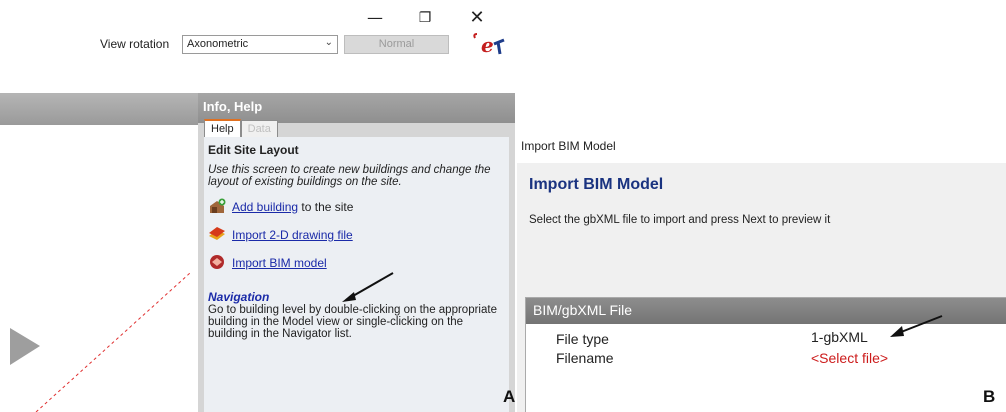 Image resolution: width=1006 pixels, height=412 pixels. What do you see at coordinates (253, 150) in the screenshot?
I see `help-title: Edit Site Layout` at bounding box center [253, 150].